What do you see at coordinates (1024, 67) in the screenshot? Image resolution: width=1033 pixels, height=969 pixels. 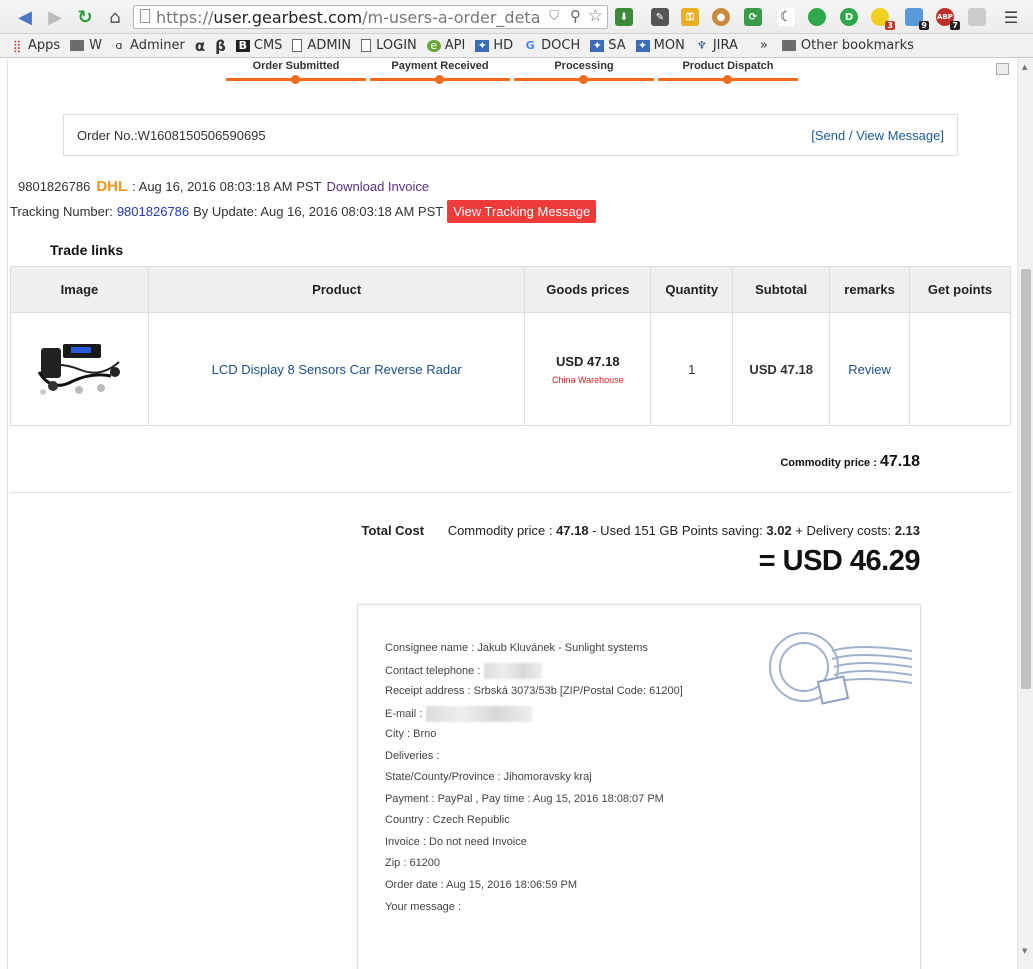 I see `scroll-up-icon: ▲` at bounding box center [1024, 67].